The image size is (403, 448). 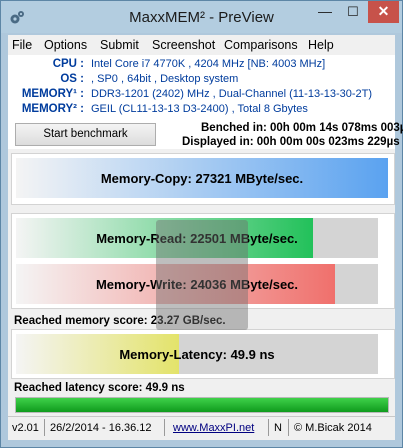 I want to click on menu-help: Help, so click(x=321, y=45).